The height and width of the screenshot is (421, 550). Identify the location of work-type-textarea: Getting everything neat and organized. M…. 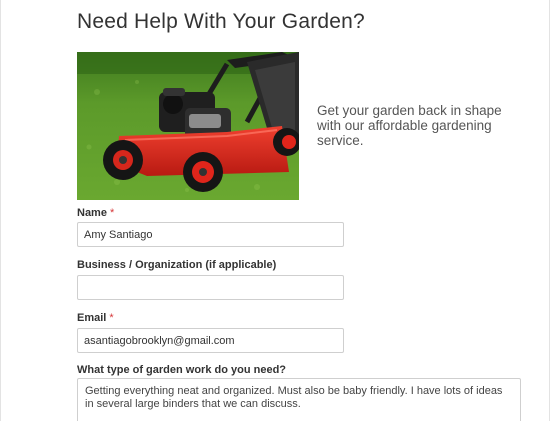
(299, 399).